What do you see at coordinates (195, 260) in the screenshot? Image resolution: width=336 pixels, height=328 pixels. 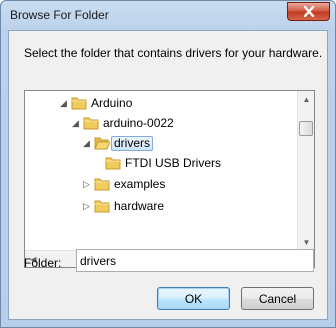 I see `folder-input` at bounding box center [195, 260].